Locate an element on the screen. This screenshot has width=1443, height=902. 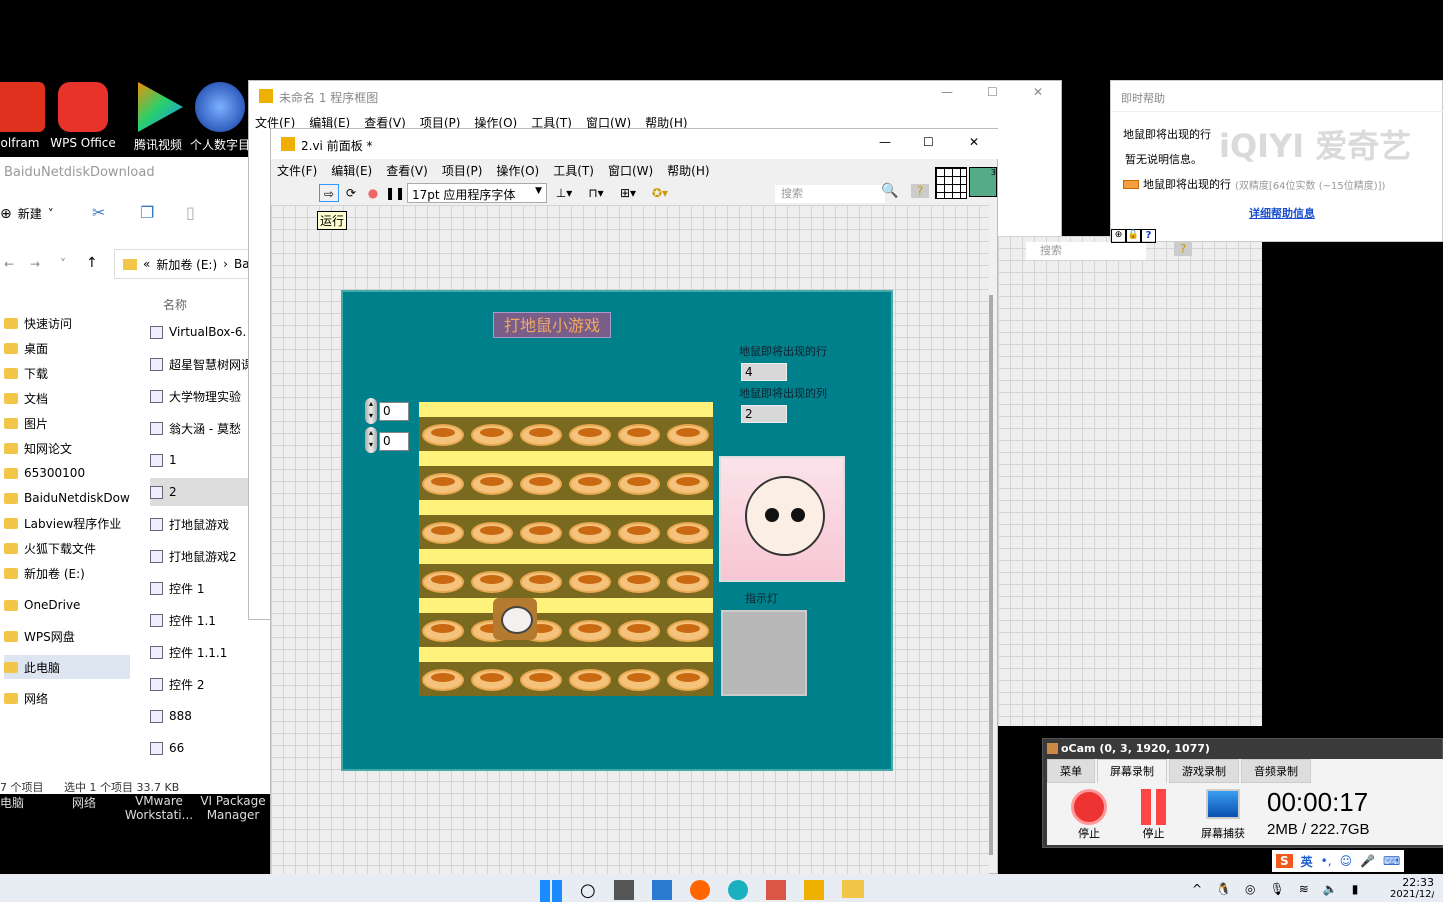
screen-capture-button: 屏幕捕获 is located at coordinates (1223, 815).